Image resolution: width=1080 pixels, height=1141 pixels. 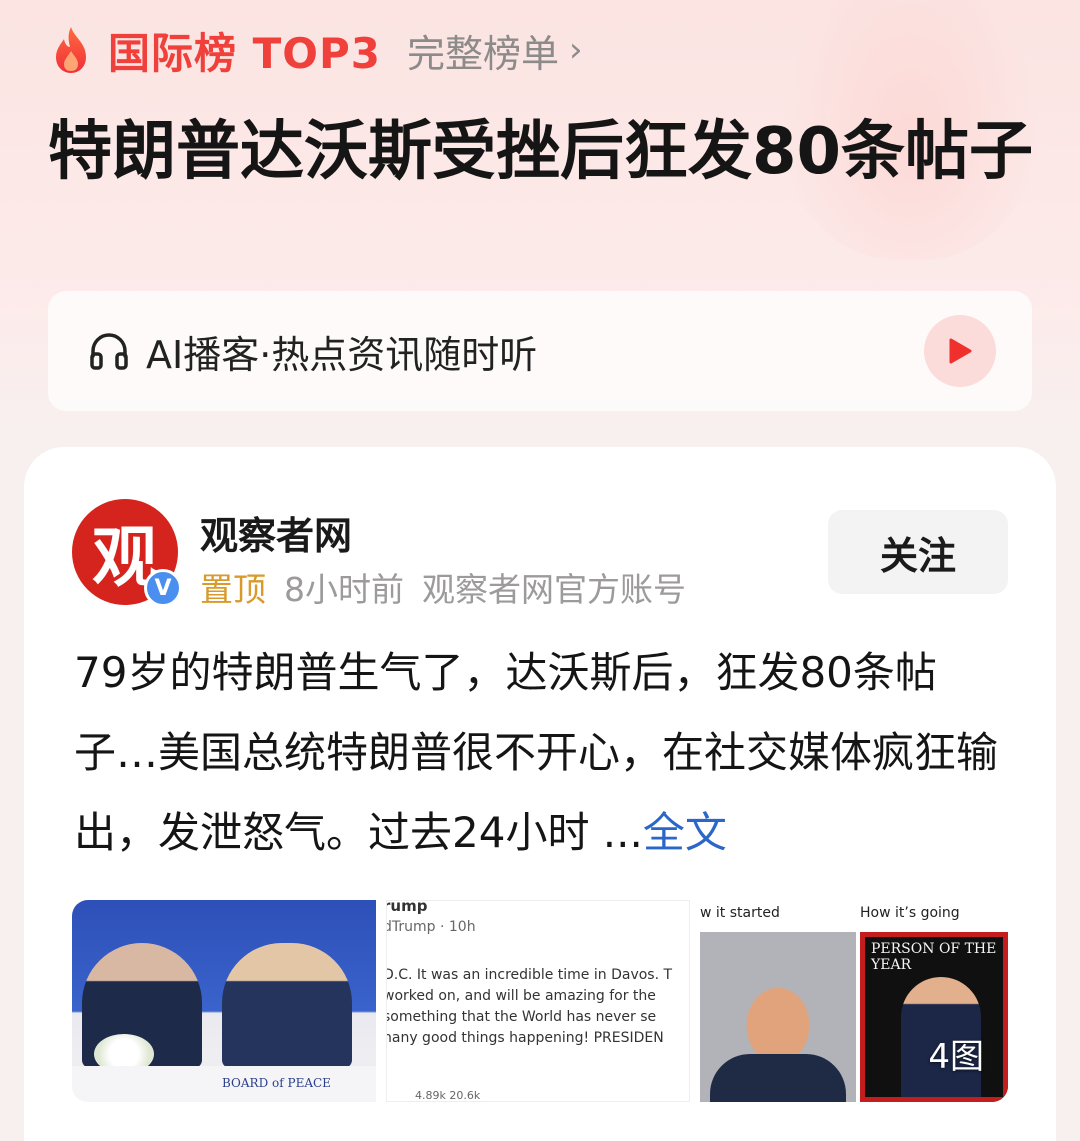 I want to click on gallery-image-1: BOARD of PEACE, so click(x=224, y=1001).